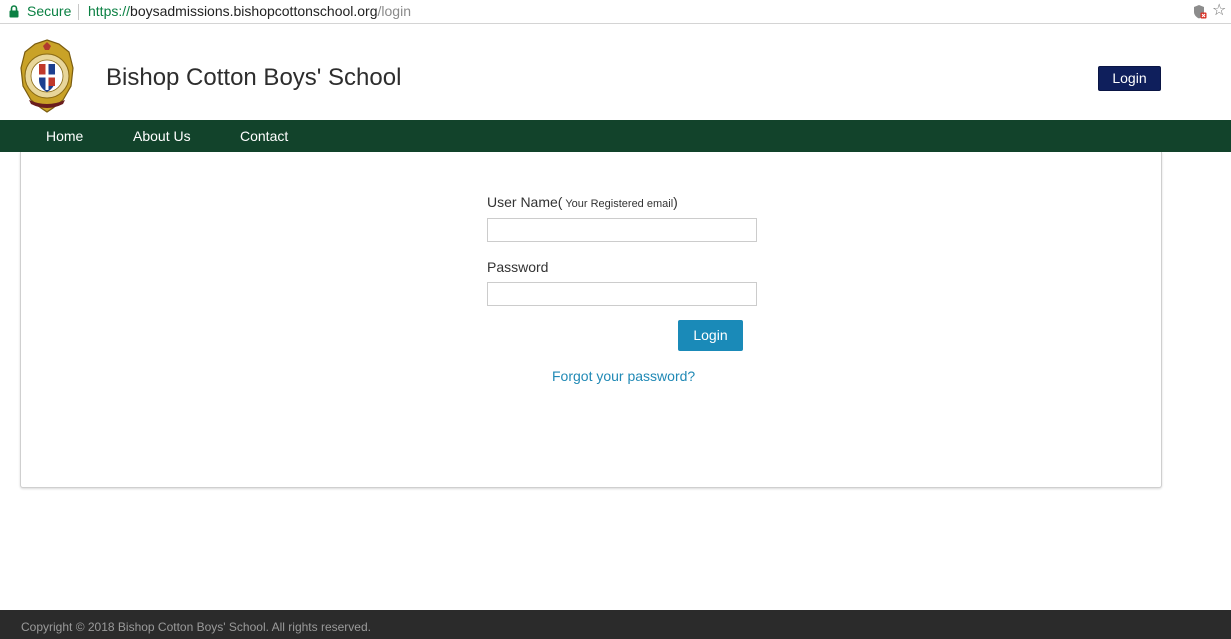  Describe the element at coordinates (615, 136) in the screenshot. I see `main-nav: Home About Us Contact` at that location.